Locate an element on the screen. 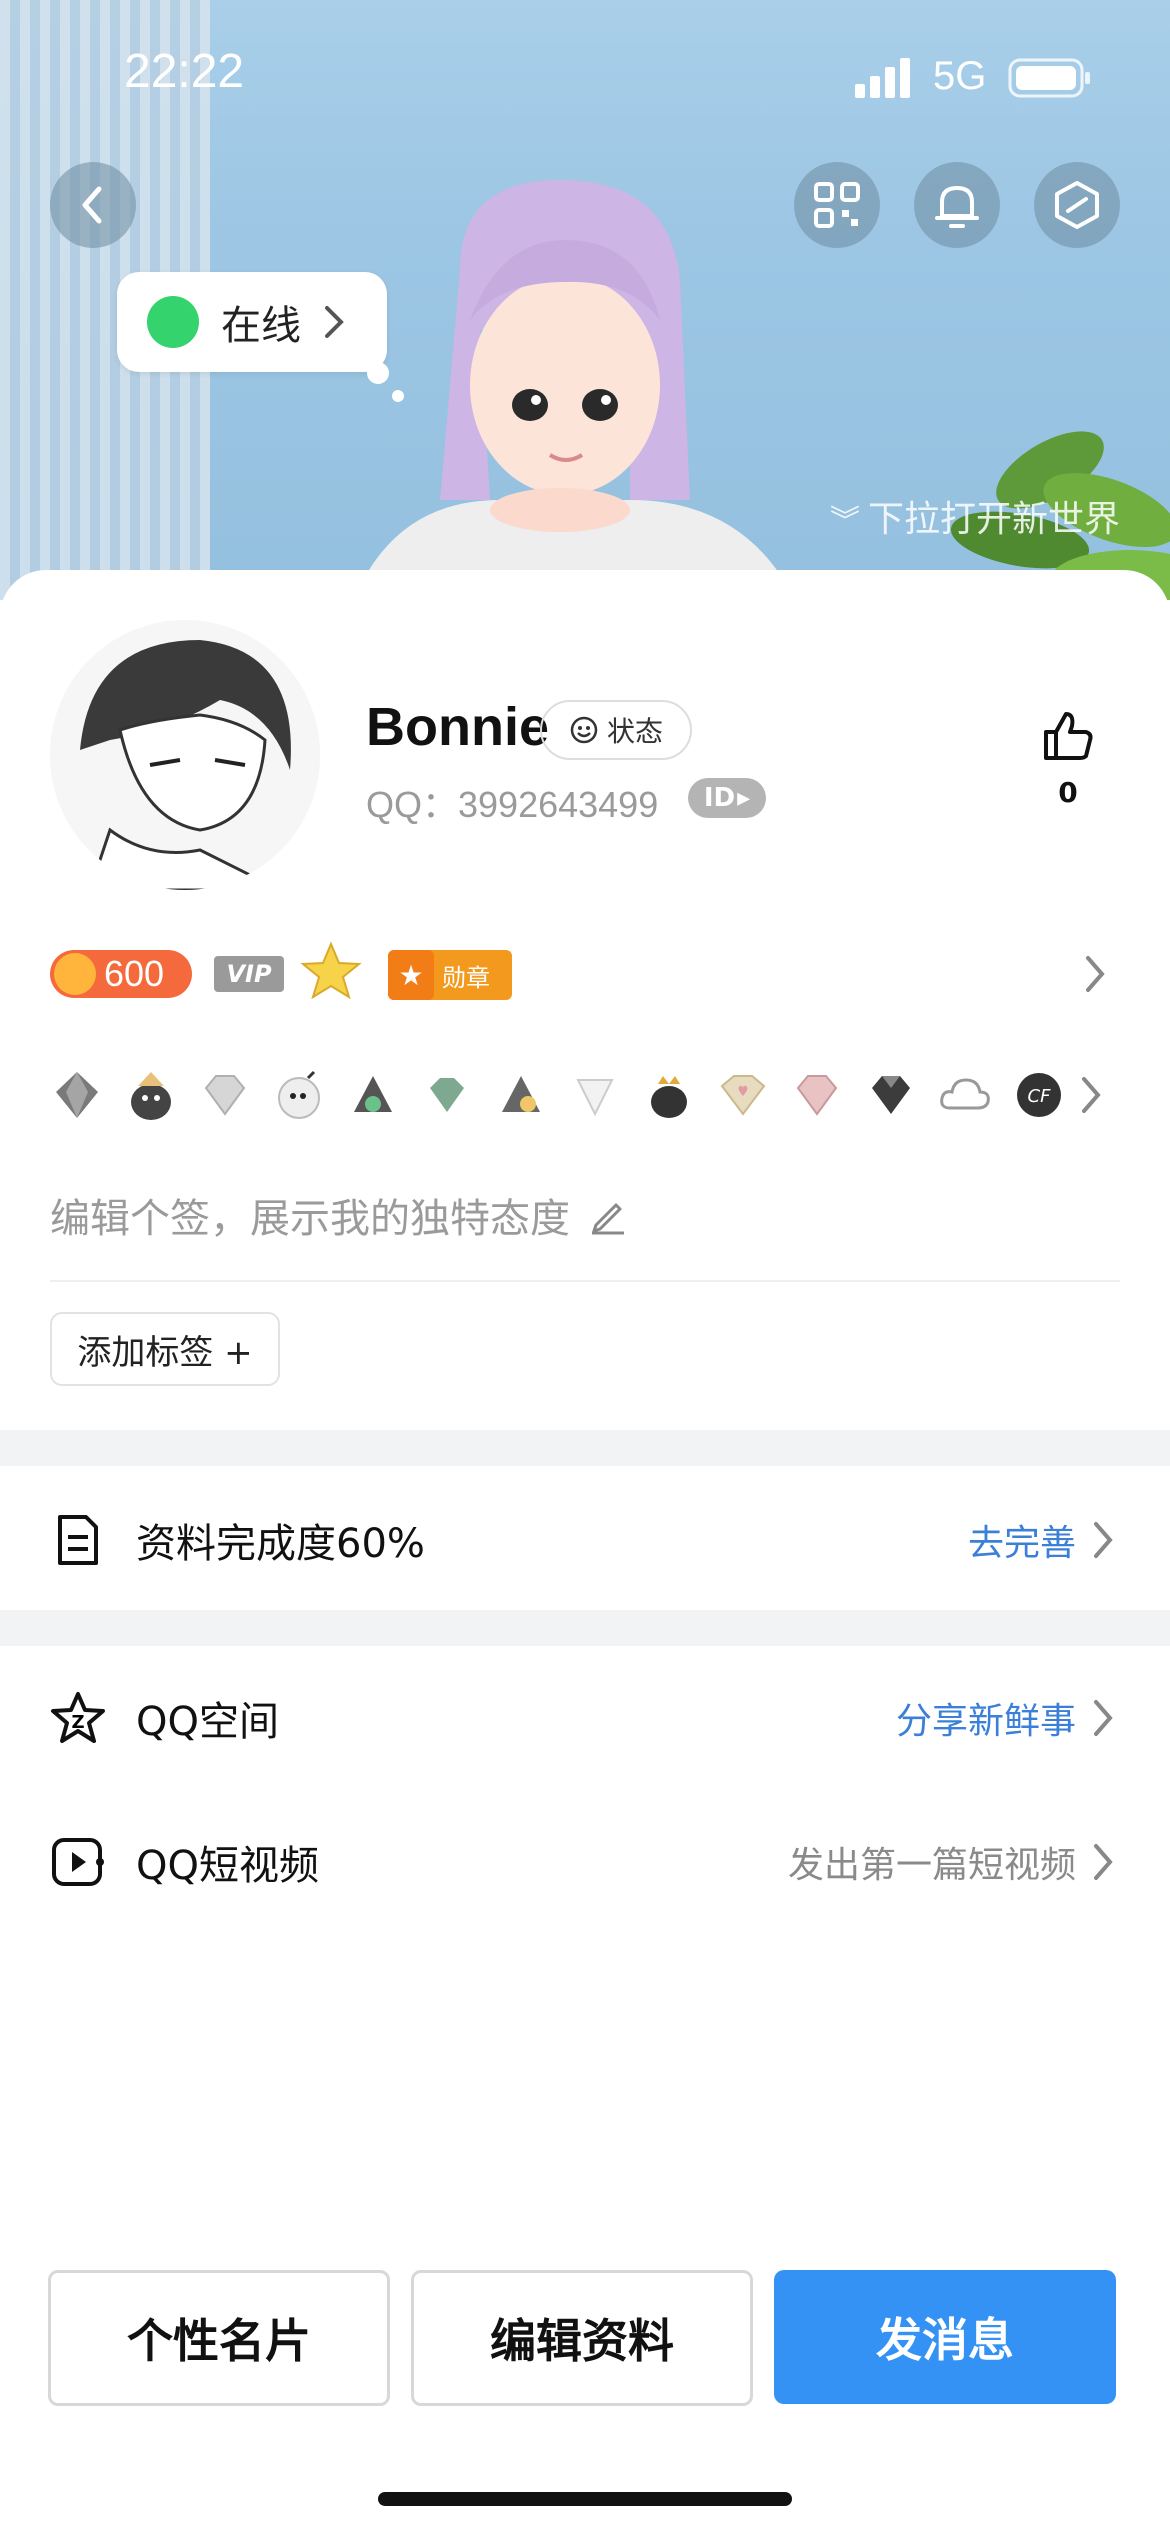 The height and width of the screenshot is (2532, 1170). nickname: Bonnie is located at coordinates (457, 727).